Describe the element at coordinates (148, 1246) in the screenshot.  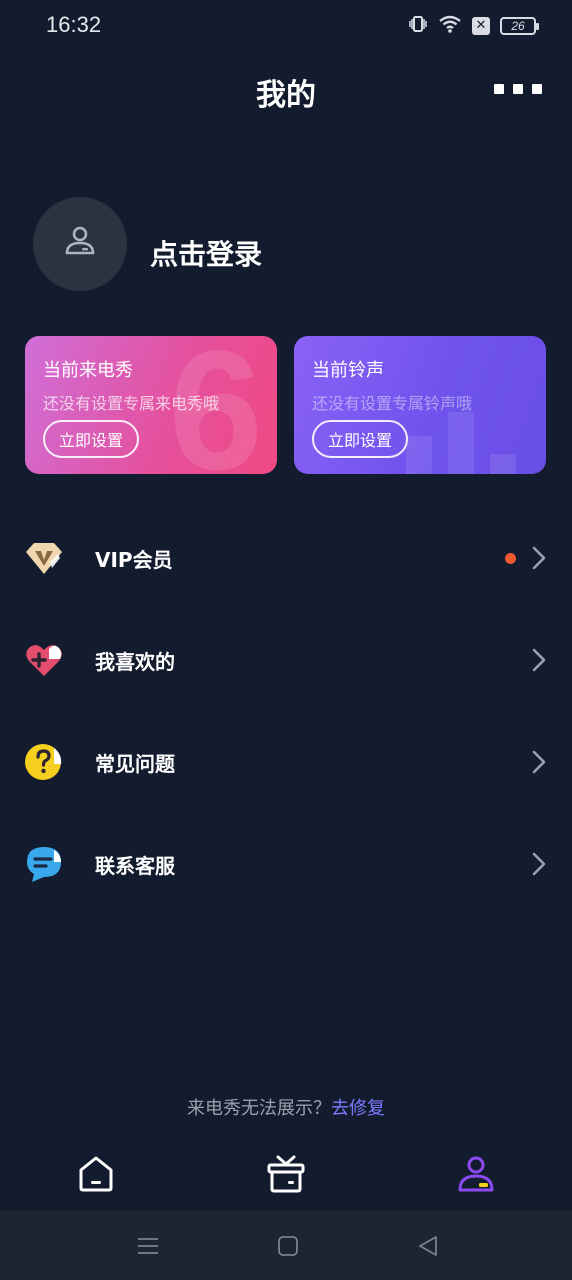
I see `menu-icon` at that location.